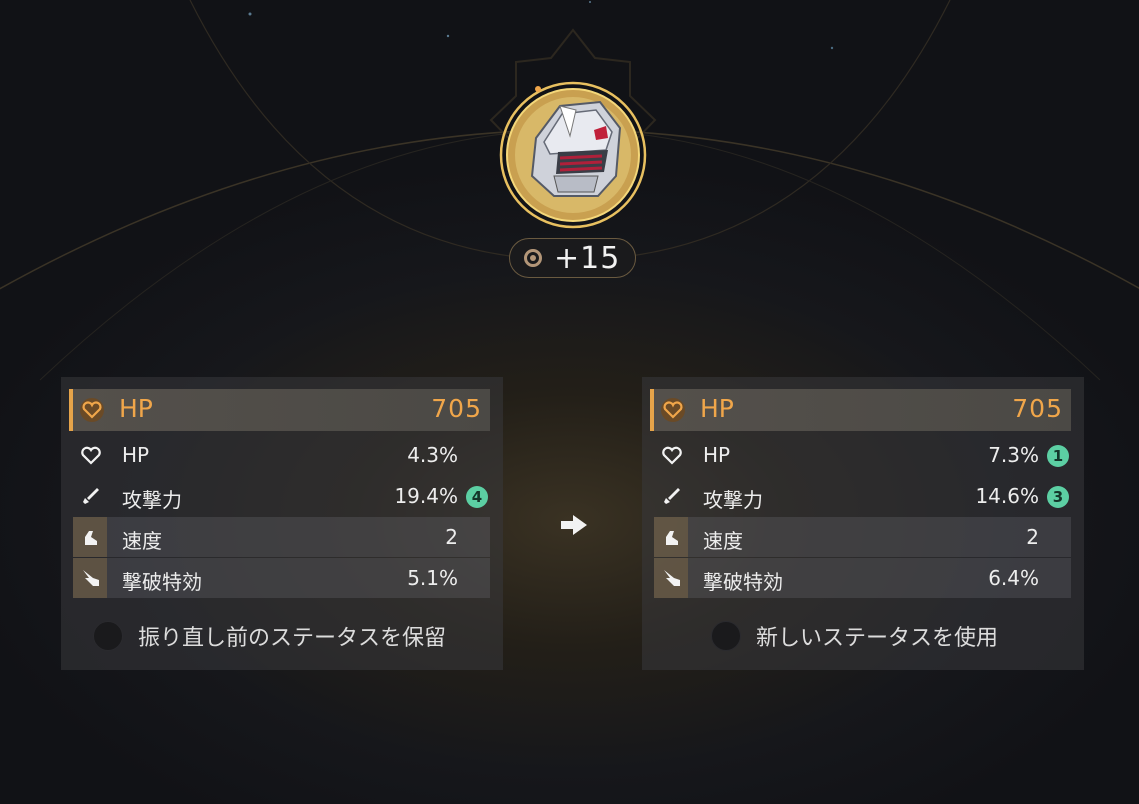 The height and width of the screenshot is (804, 1139). I want to click on sub-stat-value: 4.3%, so click(432, 455).